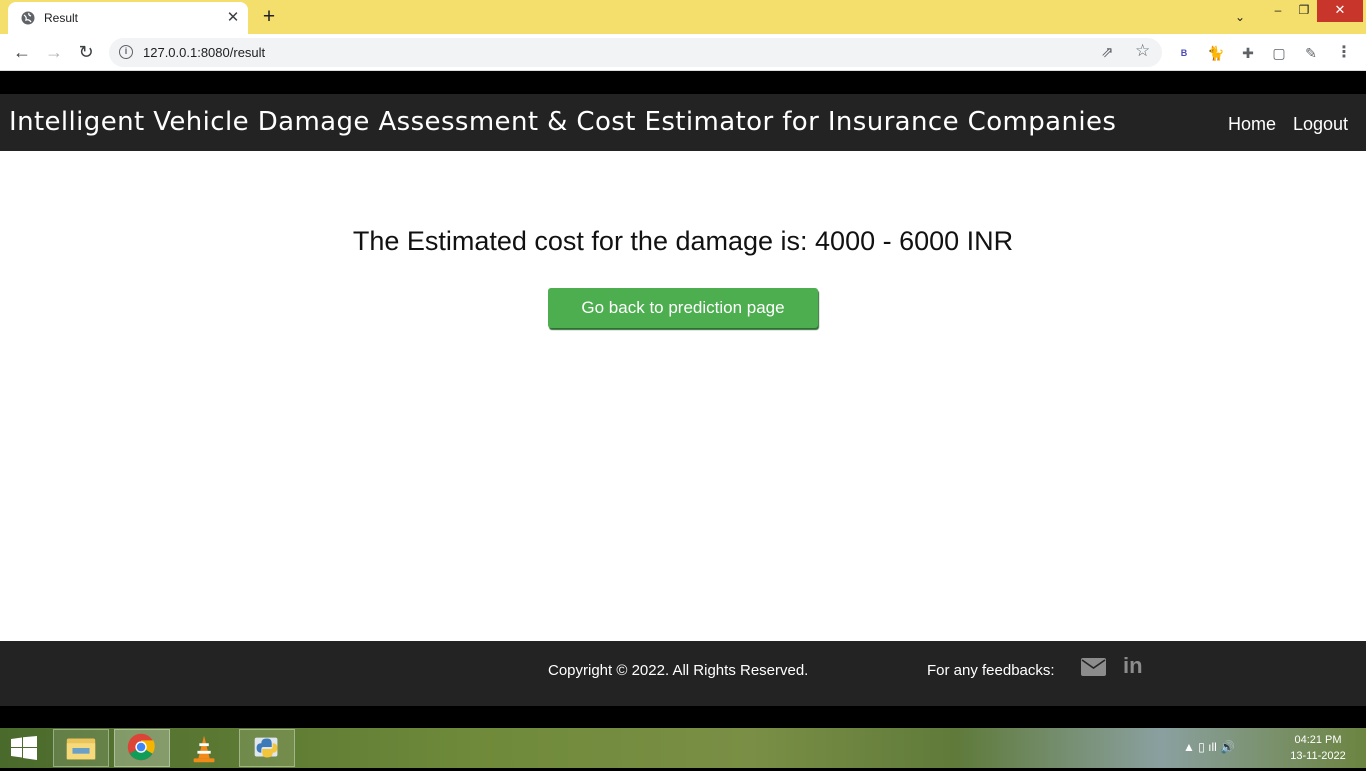  Describe the element at coordinates (1184, 53) in the screenshot. I see `extension-b-icon: B` at that location.